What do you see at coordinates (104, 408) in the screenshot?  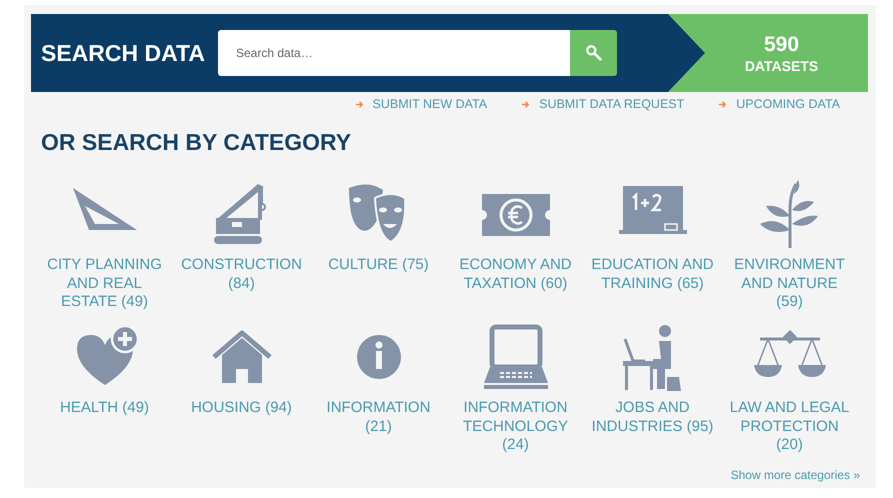 I see `category-label: HEALTH (49)` at bounding box center [104, 408].